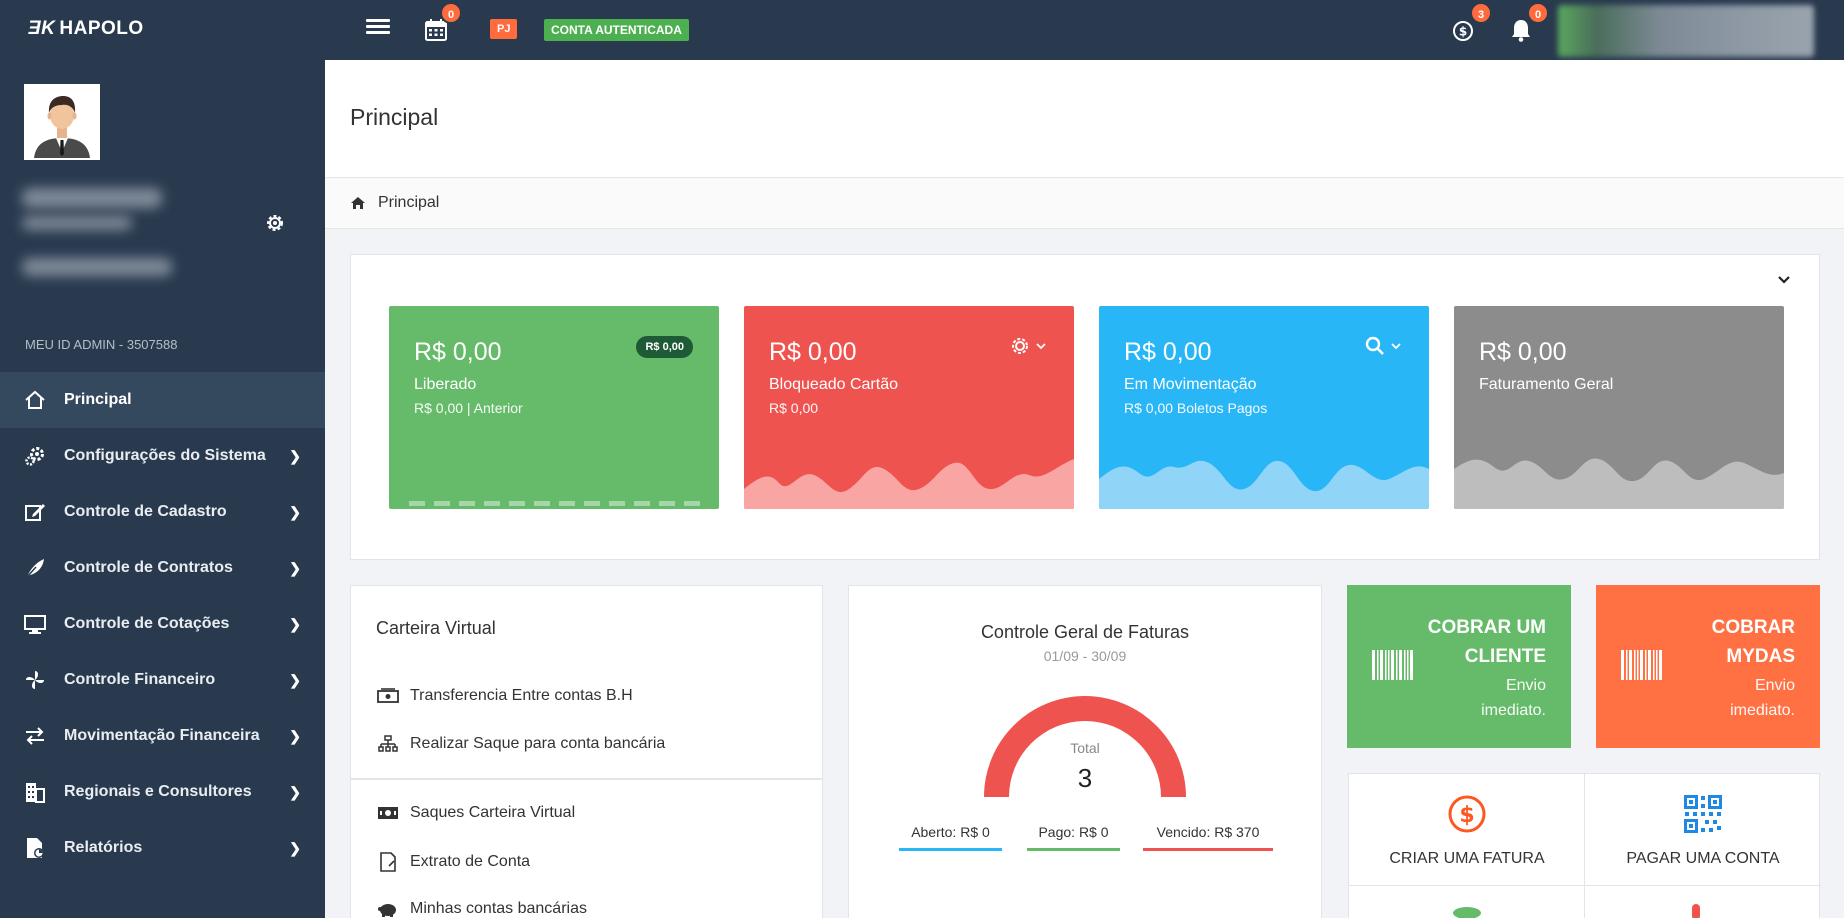  Describe the element at coordinates (101, 344) in the screenshot. I see `admin-id-label: MEU ID ADMIN - 3507588` at that location.